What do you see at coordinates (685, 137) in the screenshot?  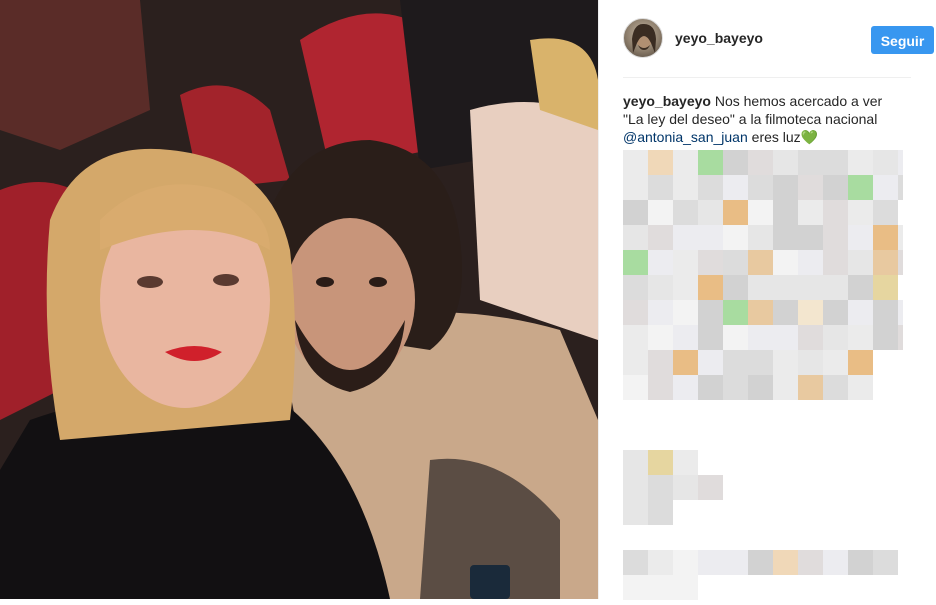 I see `caption-mention: @antonia_san_juan` at bounding box center [685, 137].